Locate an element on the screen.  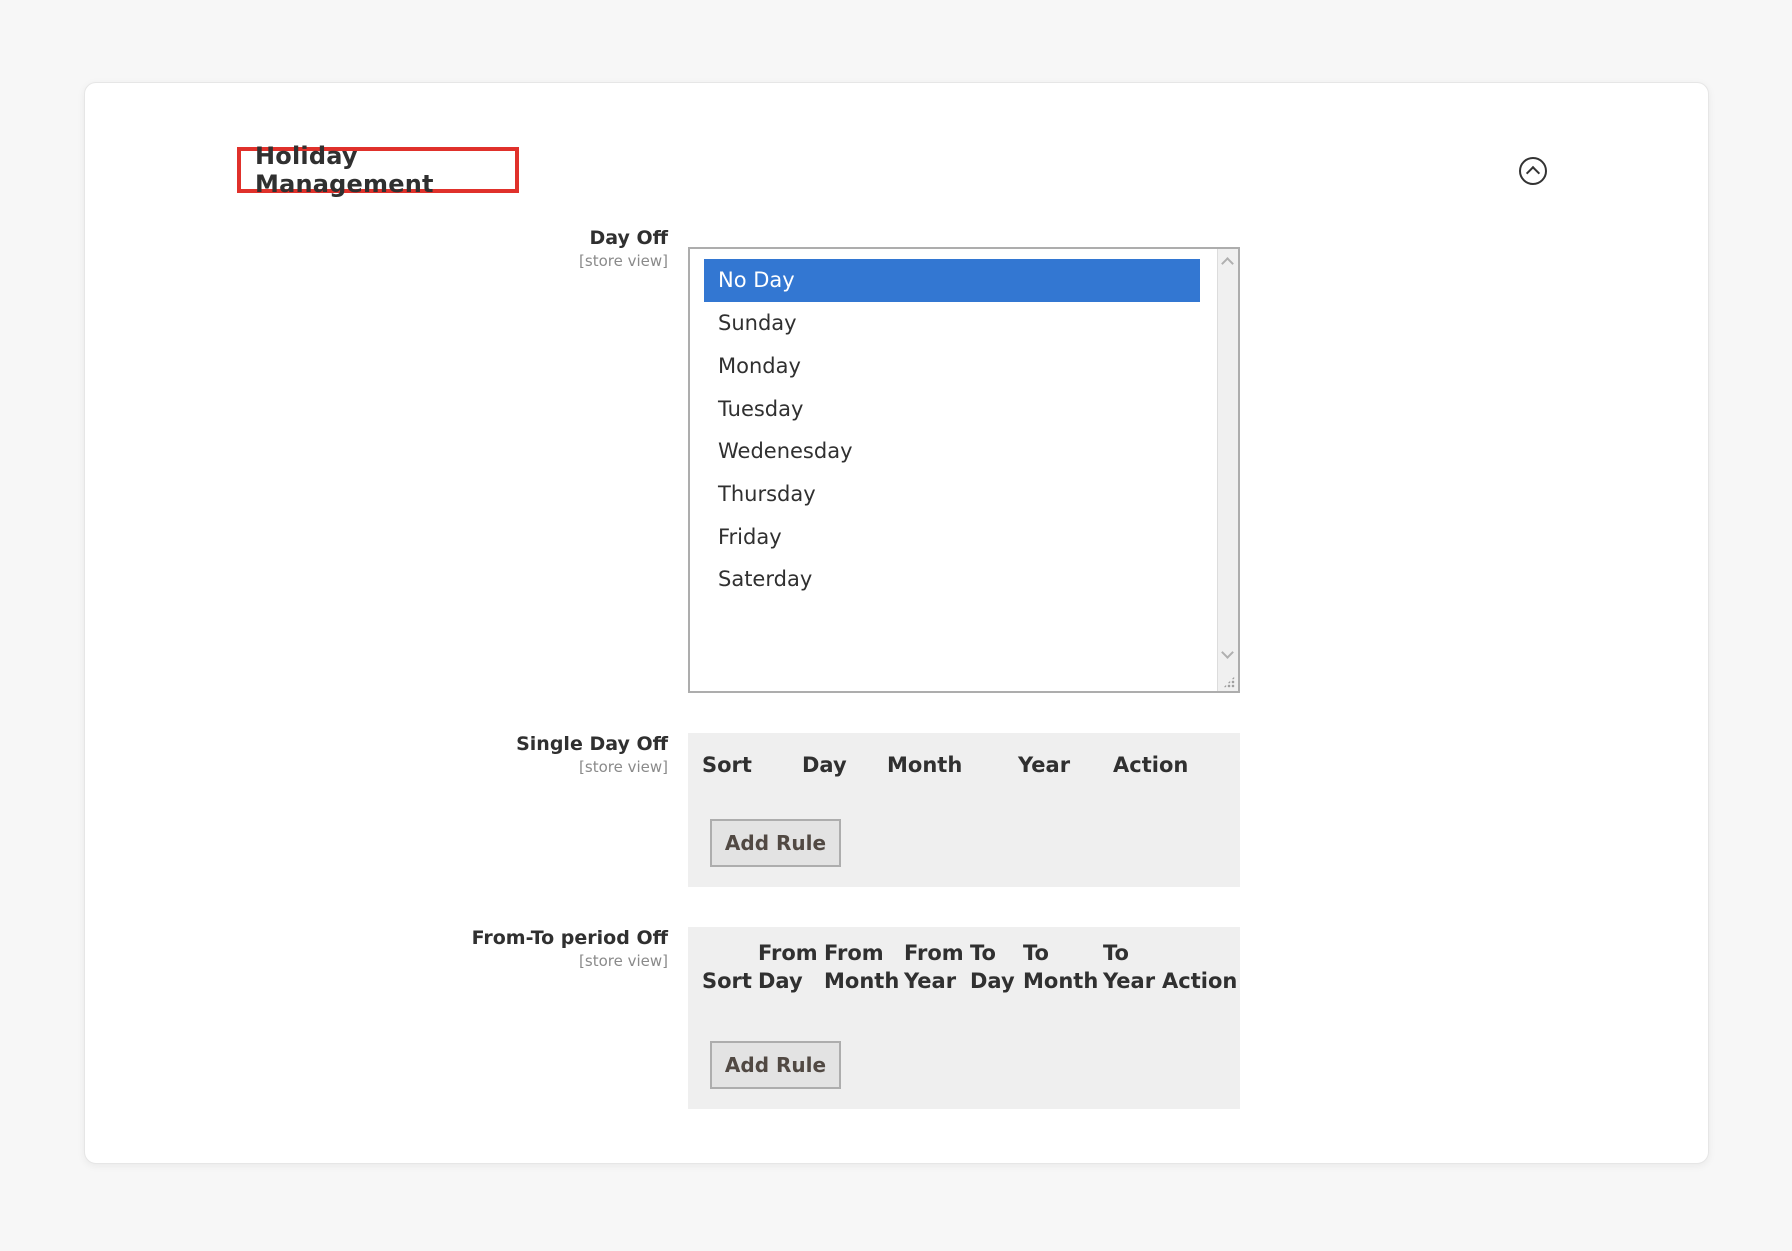
day-off-scope: [store view] is located at coordinates (623, 261).